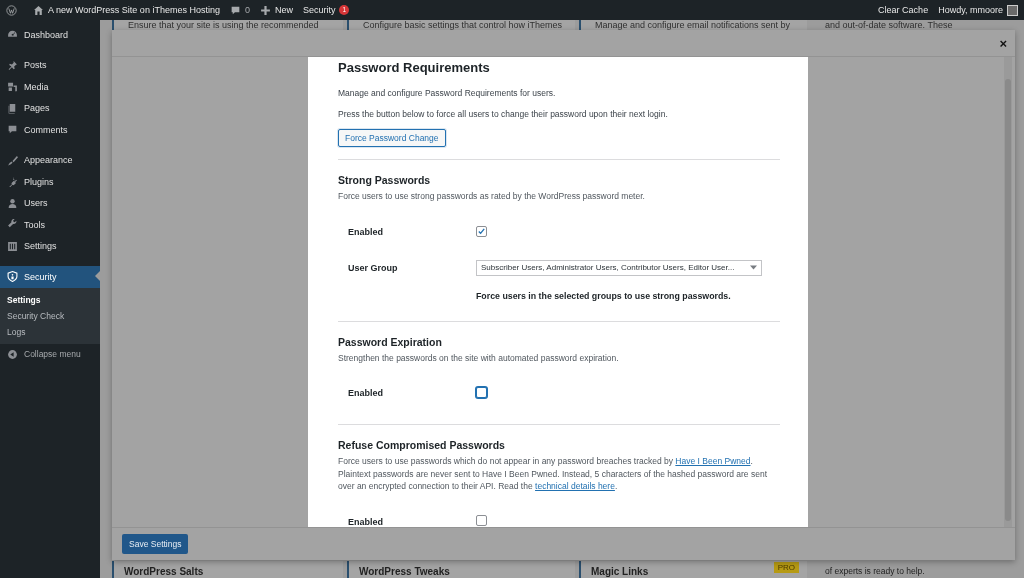 Image resolution: width=1024 pixels, height=578 pixels. What do you see at coordinates (12, 277) in the screenshot?
I see `shield-icon` at bounding box center [12, 277].